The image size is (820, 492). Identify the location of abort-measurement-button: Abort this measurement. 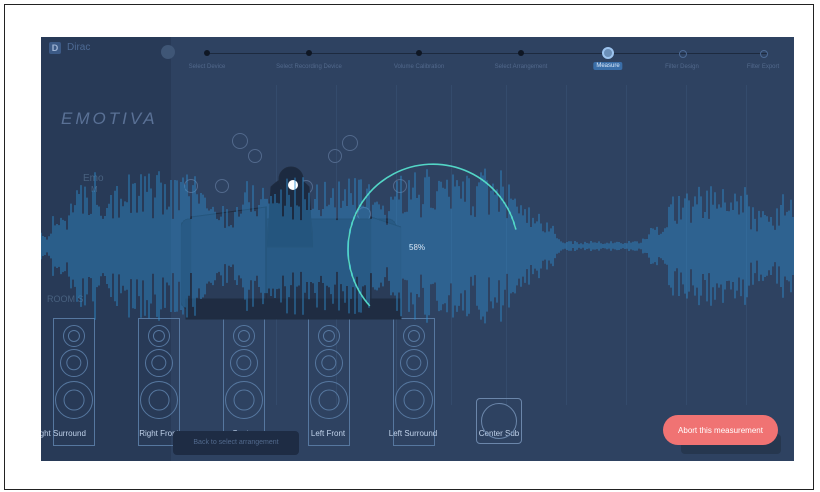
(720, 430).